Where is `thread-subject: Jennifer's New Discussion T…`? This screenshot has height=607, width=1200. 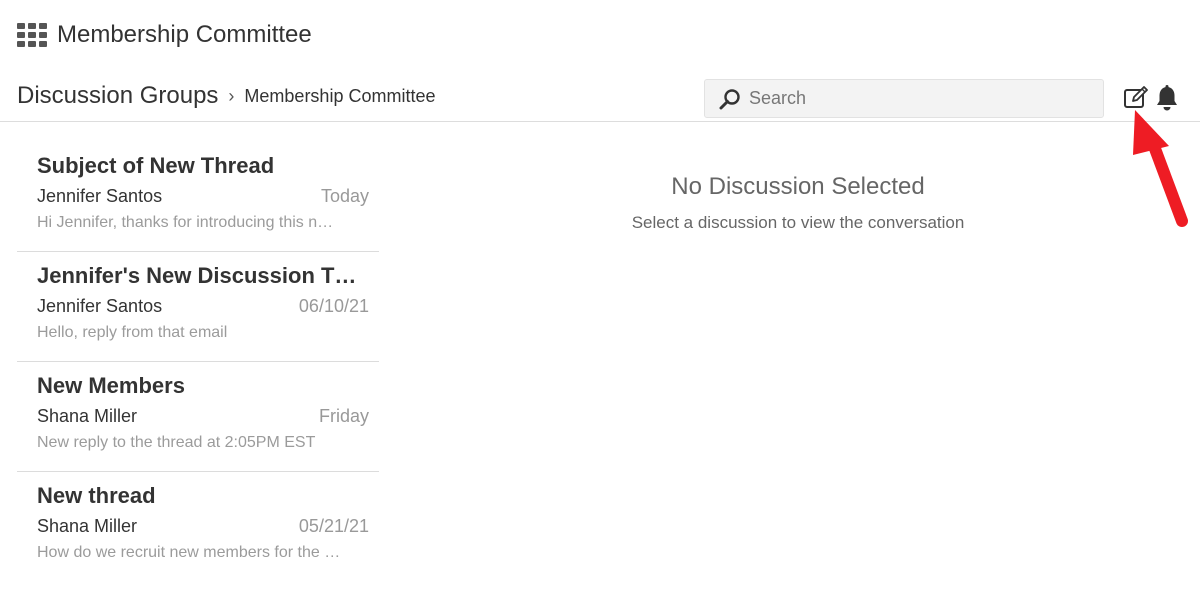 thread-subject: Jennifer's New Discussion T… is located at coordinates (197, 275).